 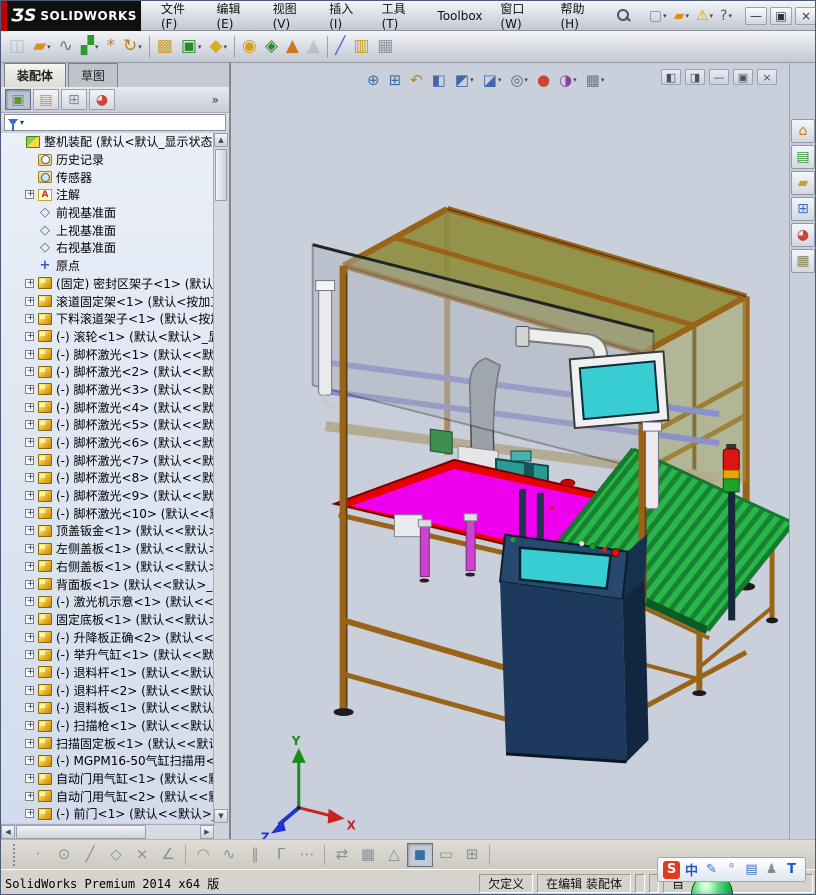 What do you see at coordinates (255, 855) in the screenshot?
I see `offset-entities-icon: ∥` at bounding box center [255, 855].